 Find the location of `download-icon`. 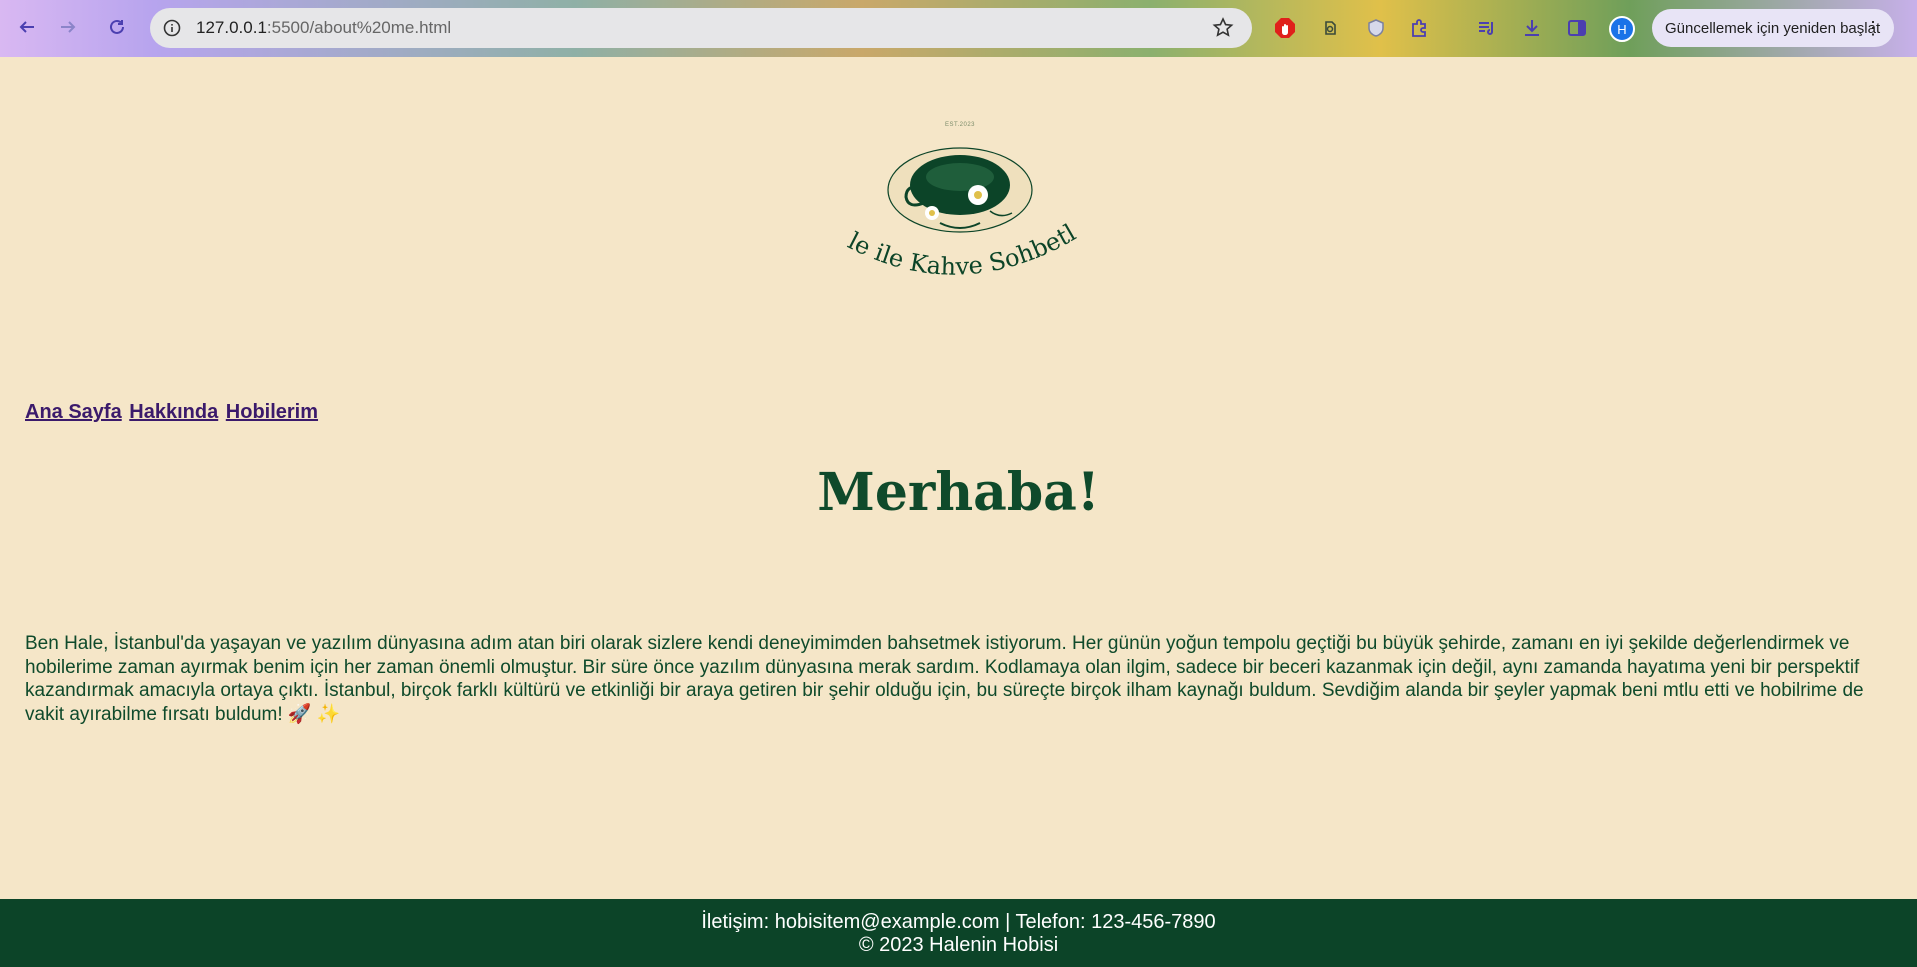

download-icon is located at coordinates (1532, 28).